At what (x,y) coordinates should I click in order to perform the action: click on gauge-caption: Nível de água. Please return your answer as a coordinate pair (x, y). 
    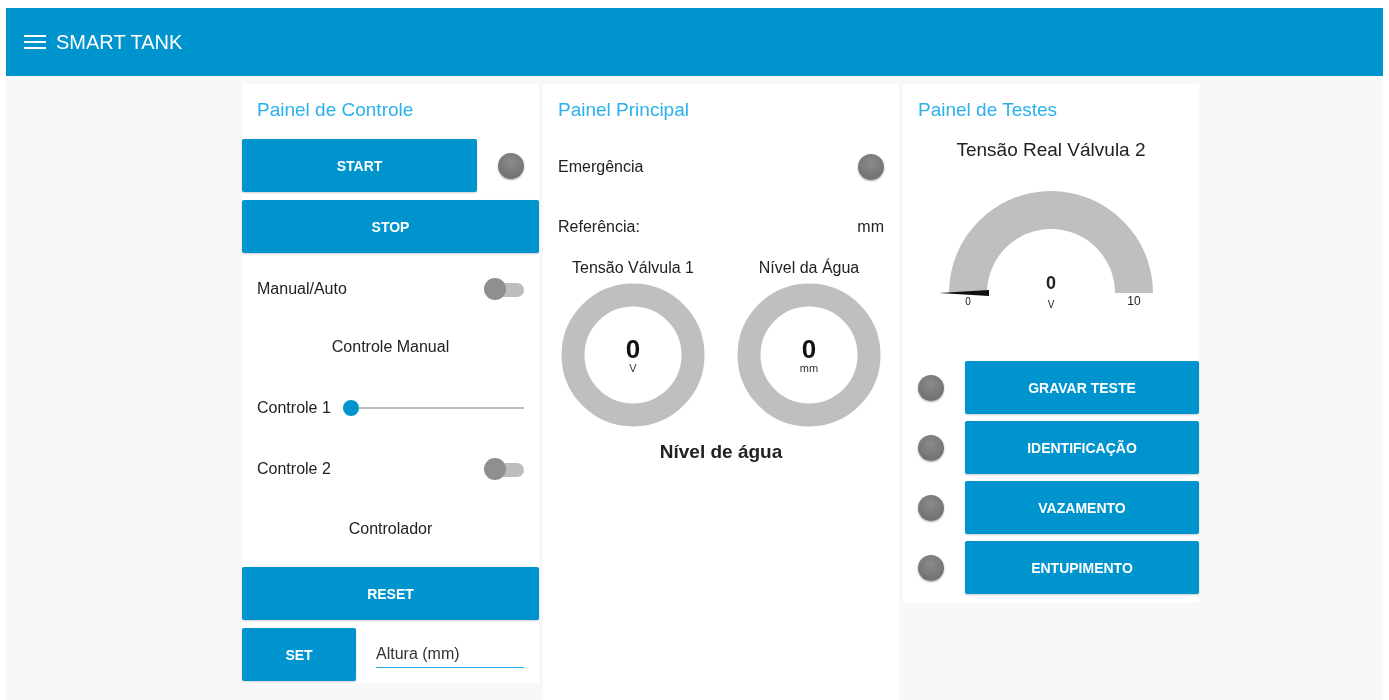
    Looking at the image, I should click on (721, 452).